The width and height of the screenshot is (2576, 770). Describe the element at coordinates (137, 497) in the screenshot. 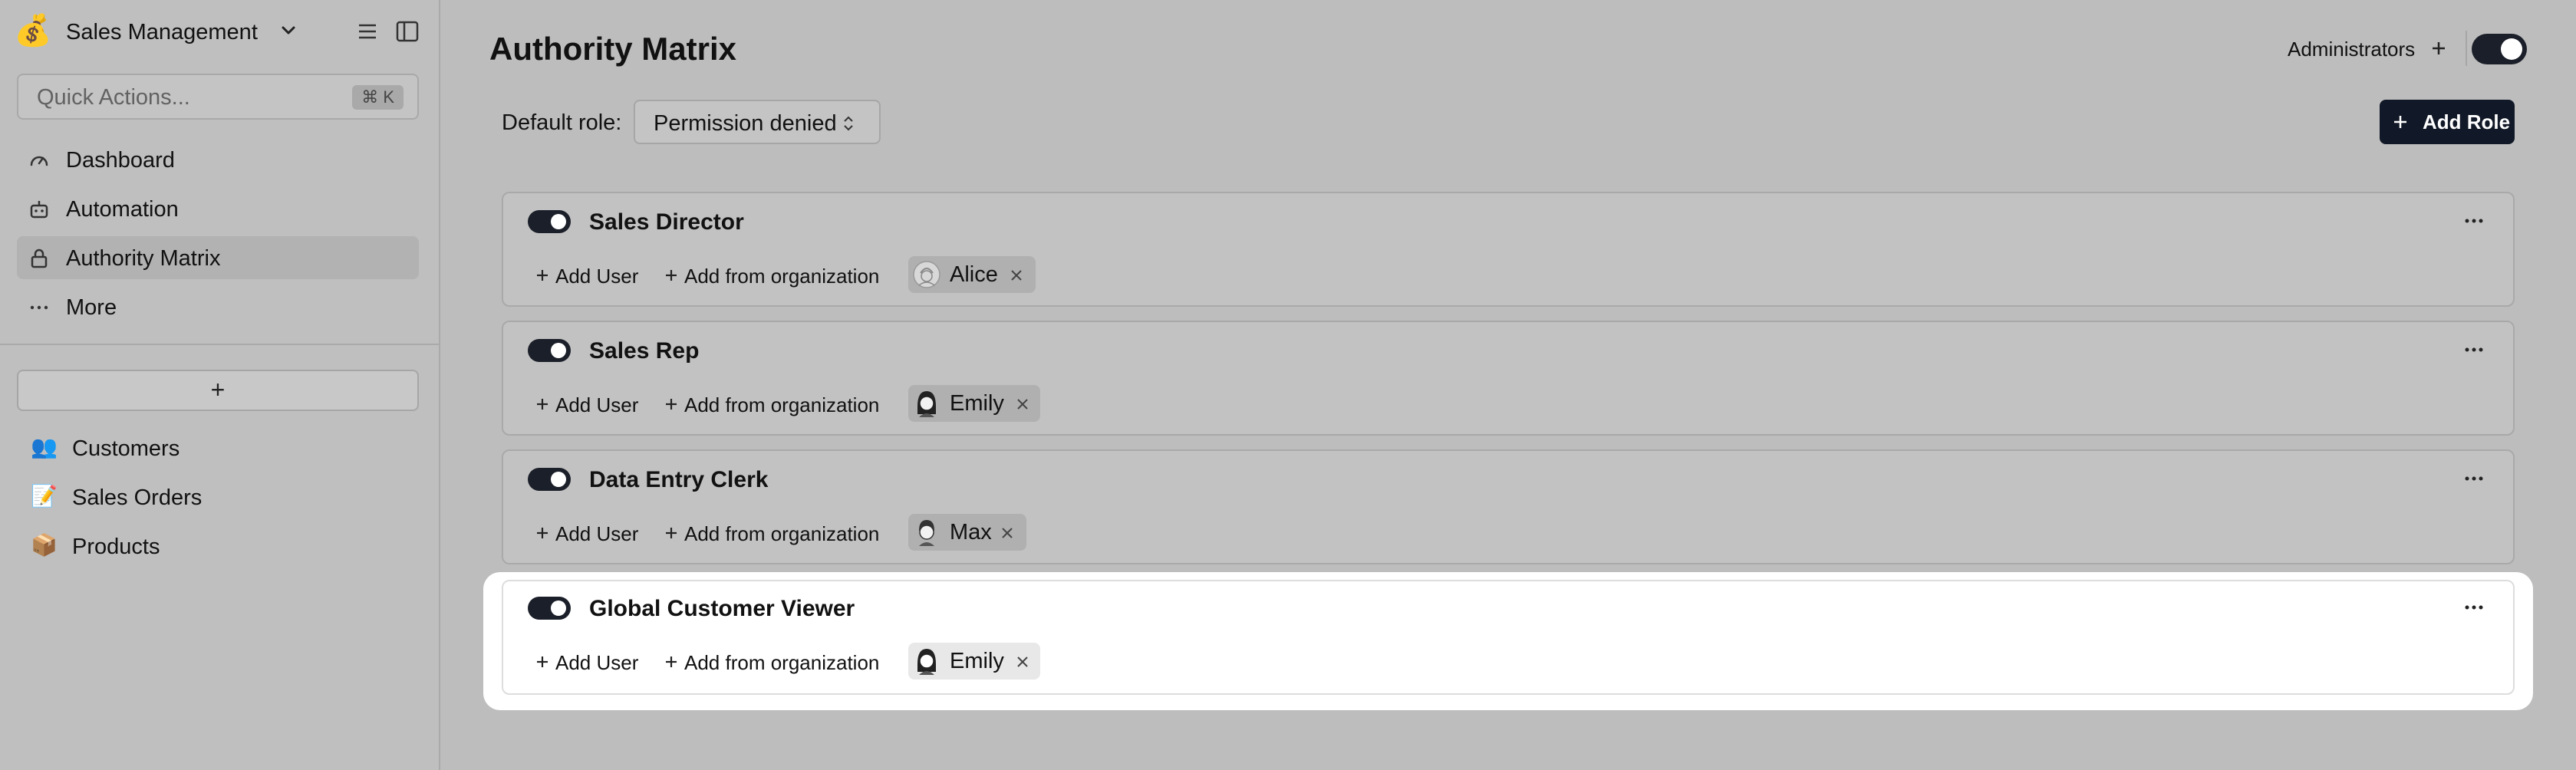

I see `collection-label: Sales Orders` at that location.